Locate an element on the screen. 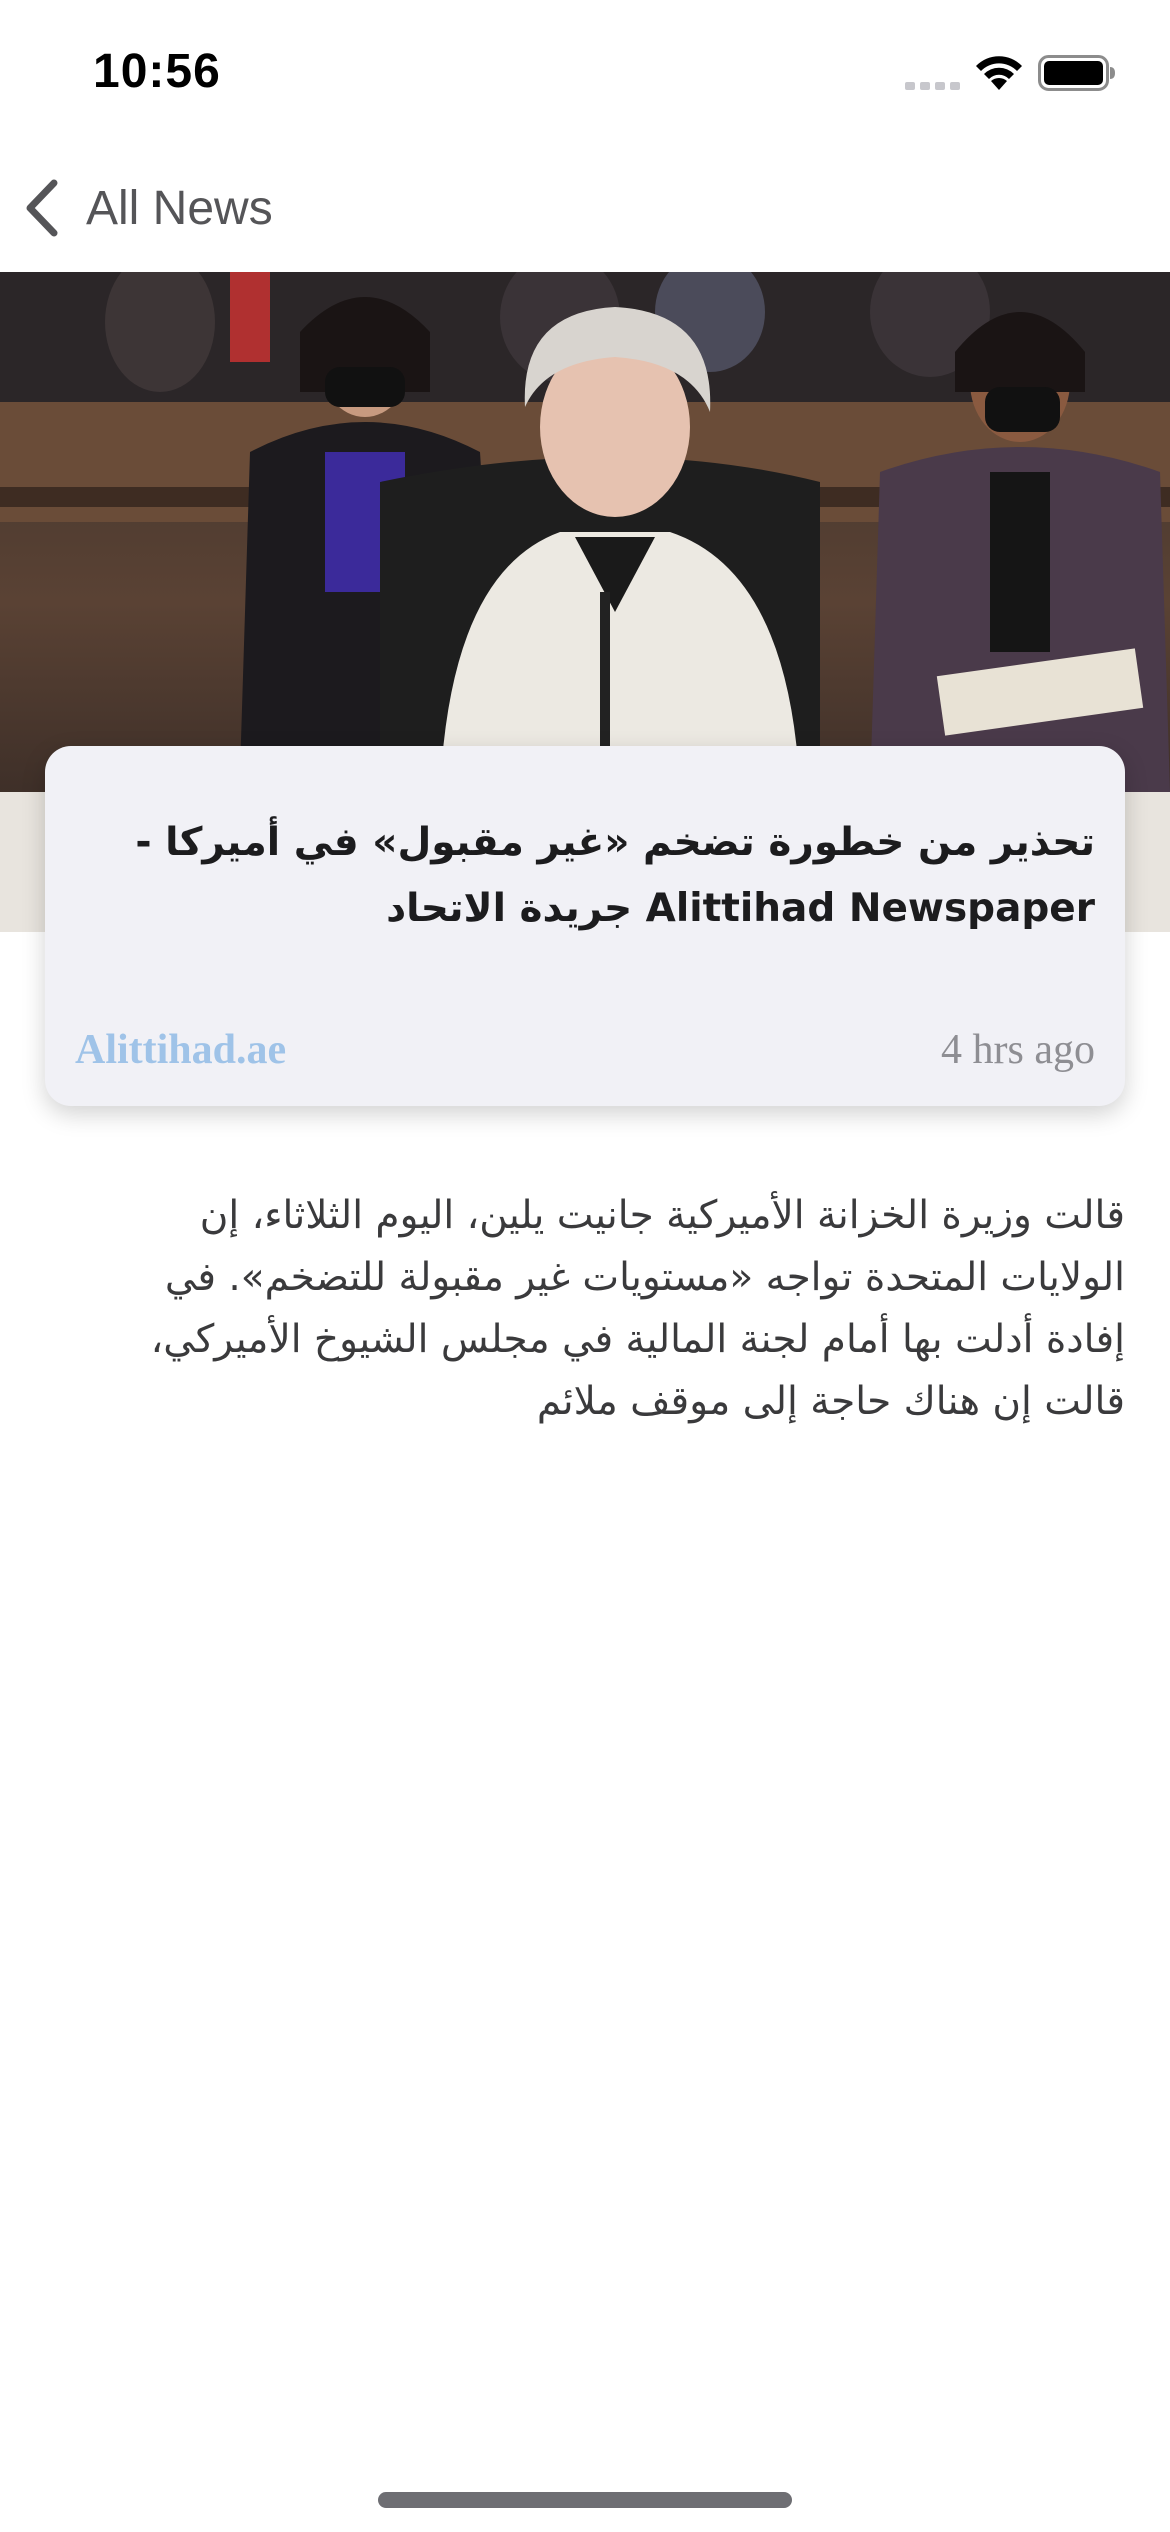  battery-icon is located at coordinates (1076, 73).